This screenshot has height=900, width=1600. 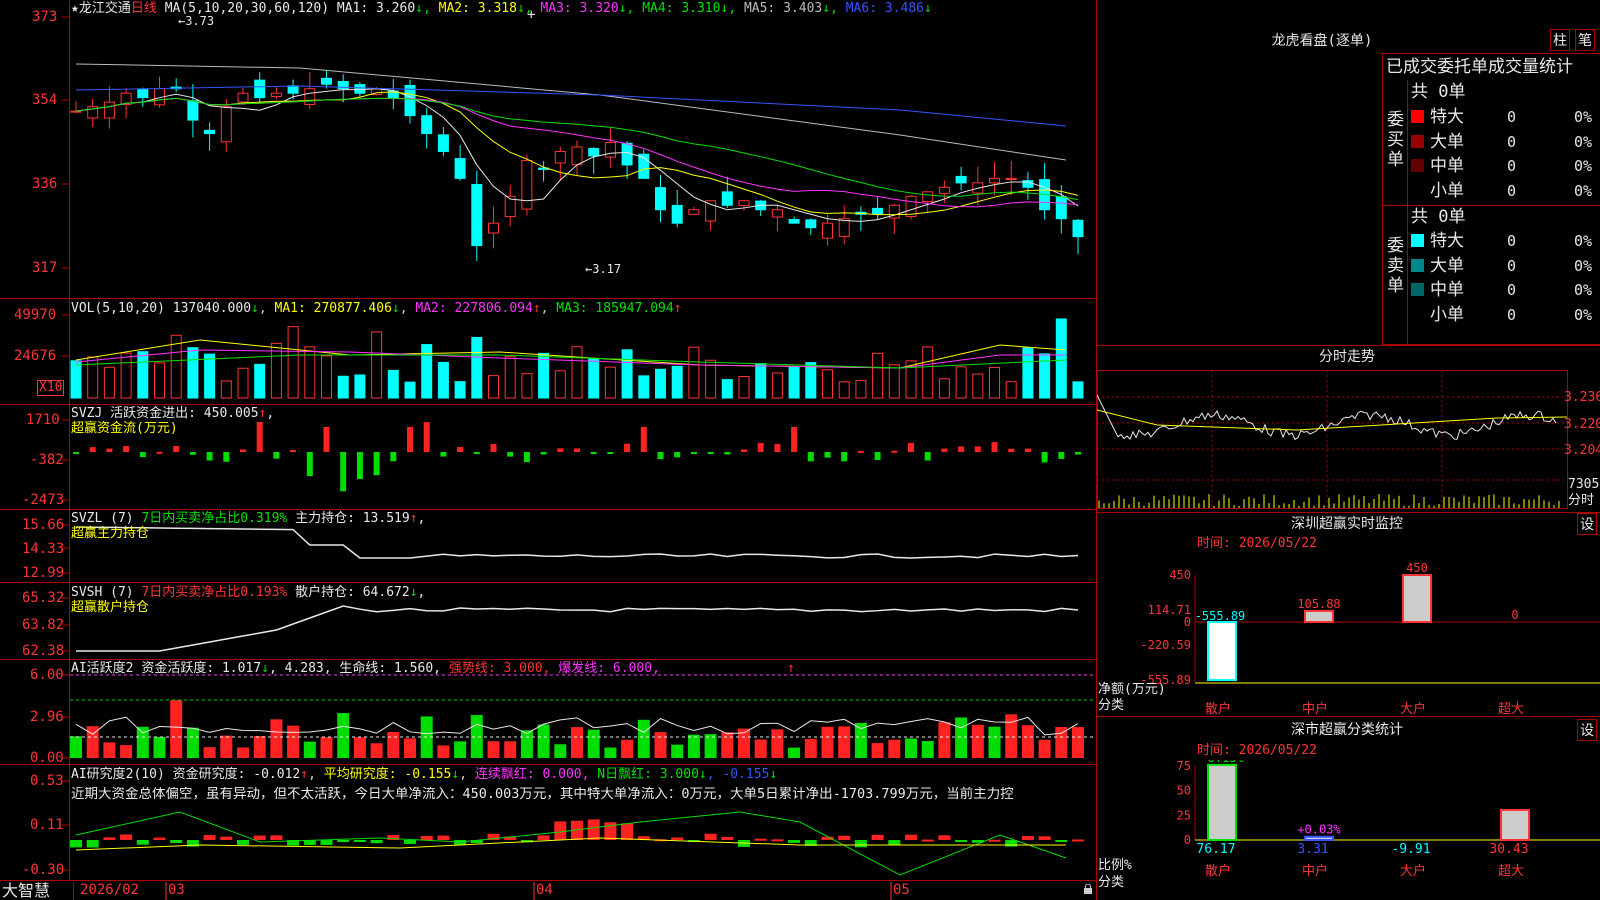 I want to click on svzl-ratio: 7日内买卖净占比0.319%, so click(x=214, y=518).